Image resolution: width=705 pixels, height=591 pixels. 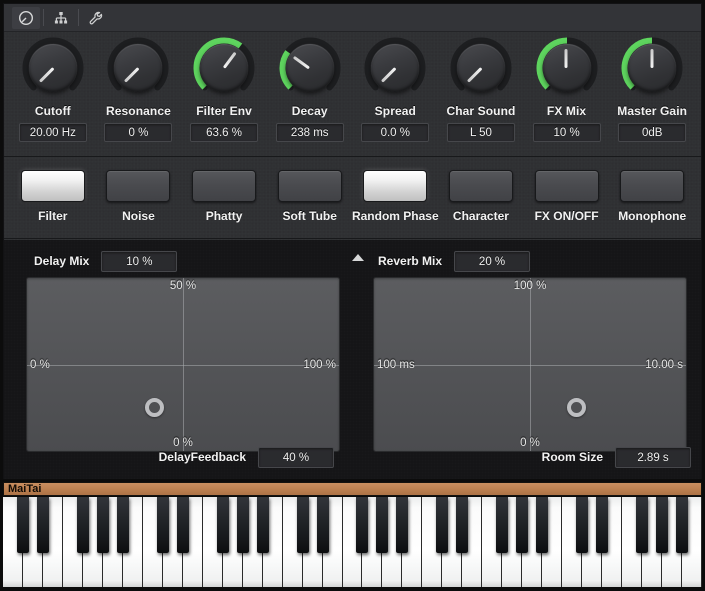 What do you see at coordinates (138, 132) in the screenshot?
I see `knob-value-field: 0 %` at bounding box center [138, 132].